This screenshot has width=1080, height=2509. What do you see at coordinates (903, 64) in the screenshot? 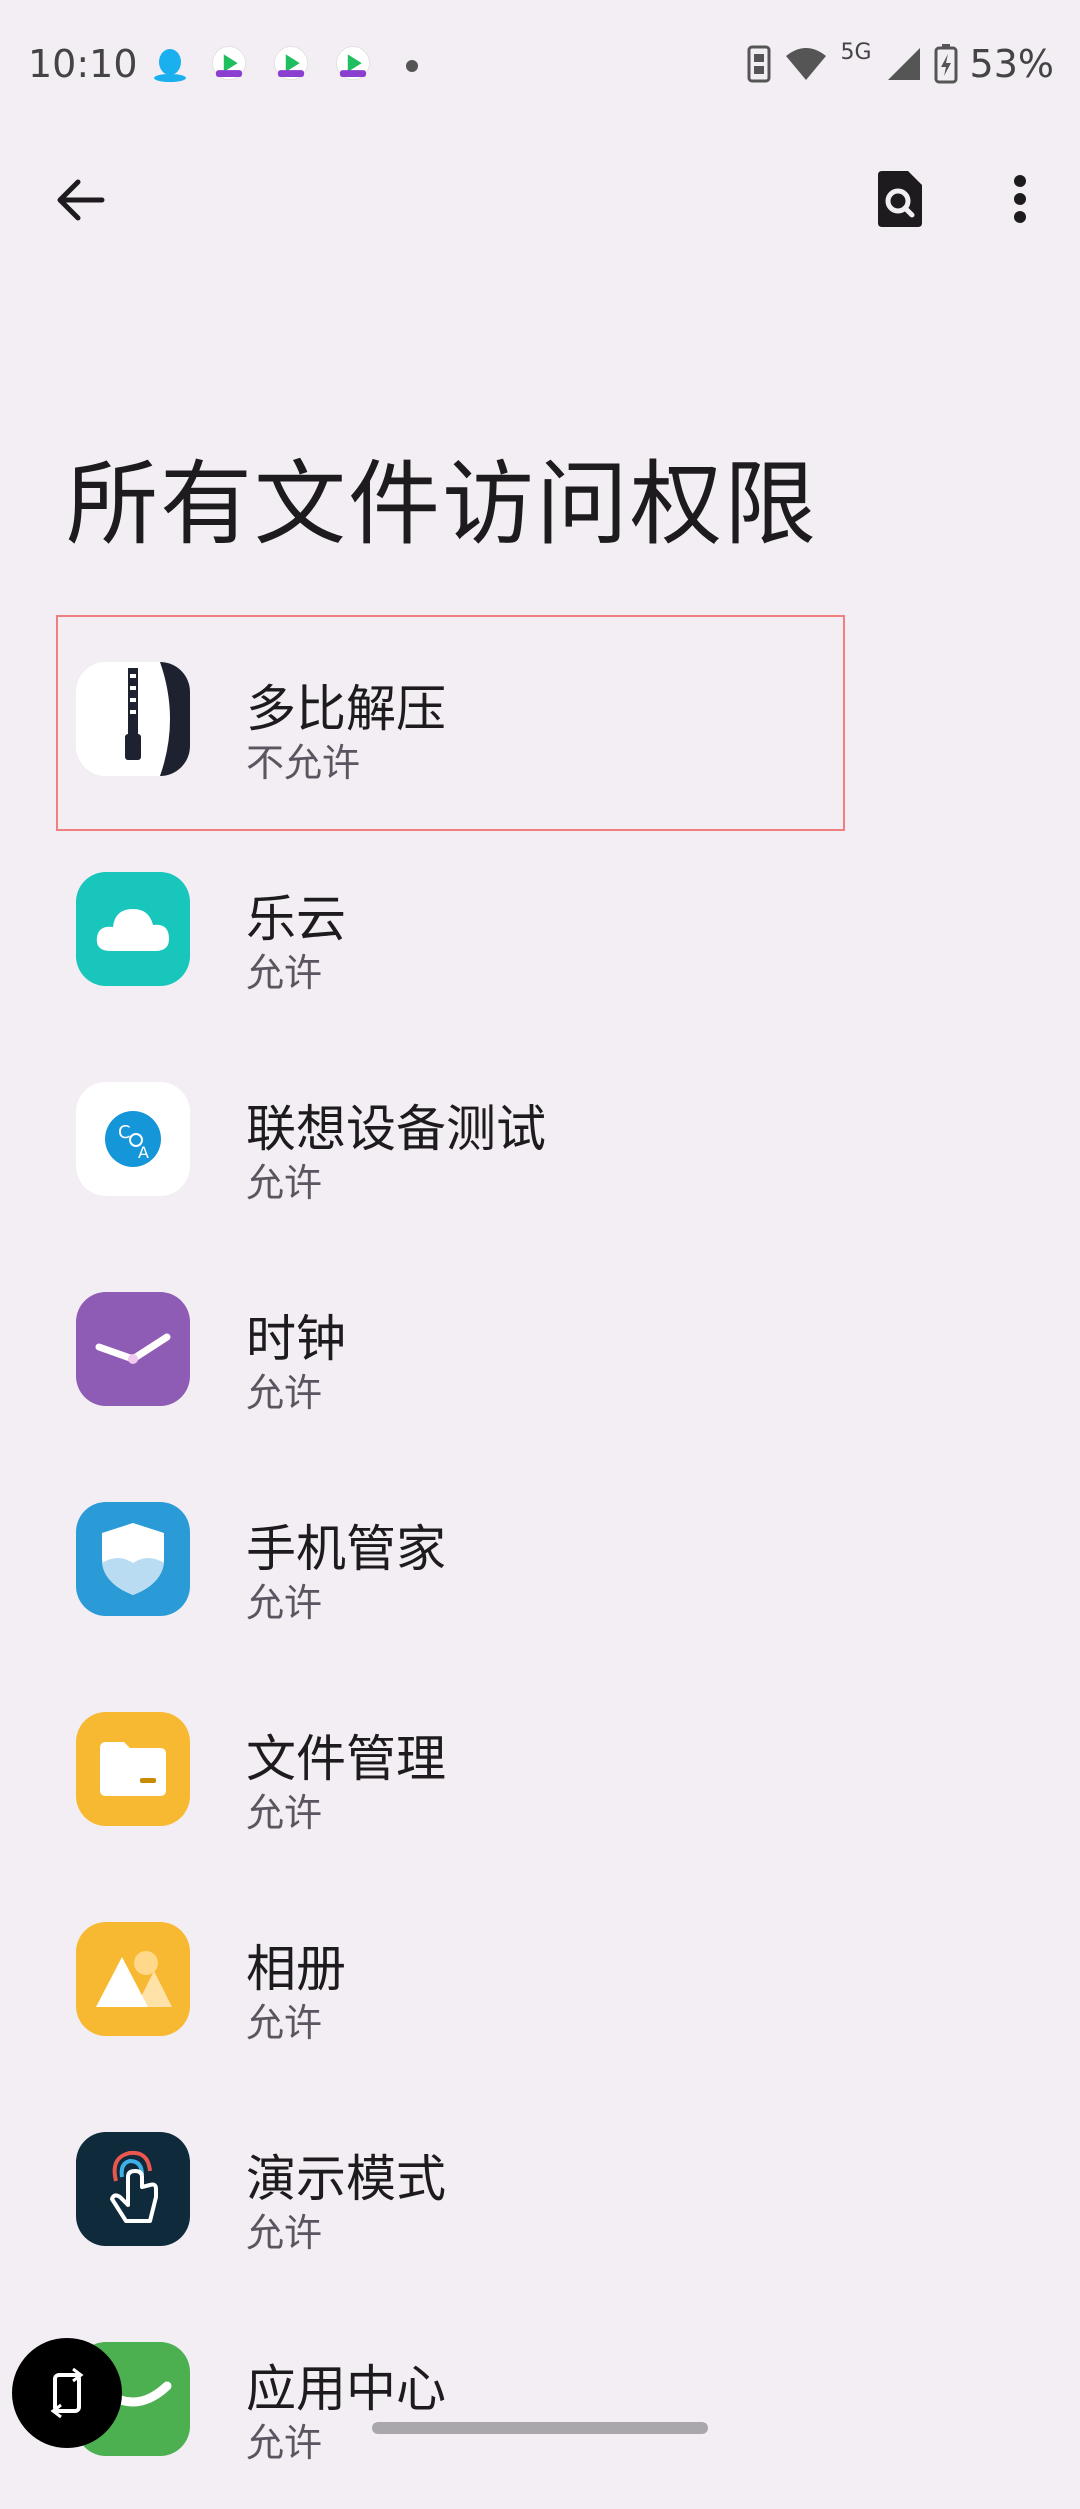
I see `cellular-signal-icon` at bounding box center [903, 64].